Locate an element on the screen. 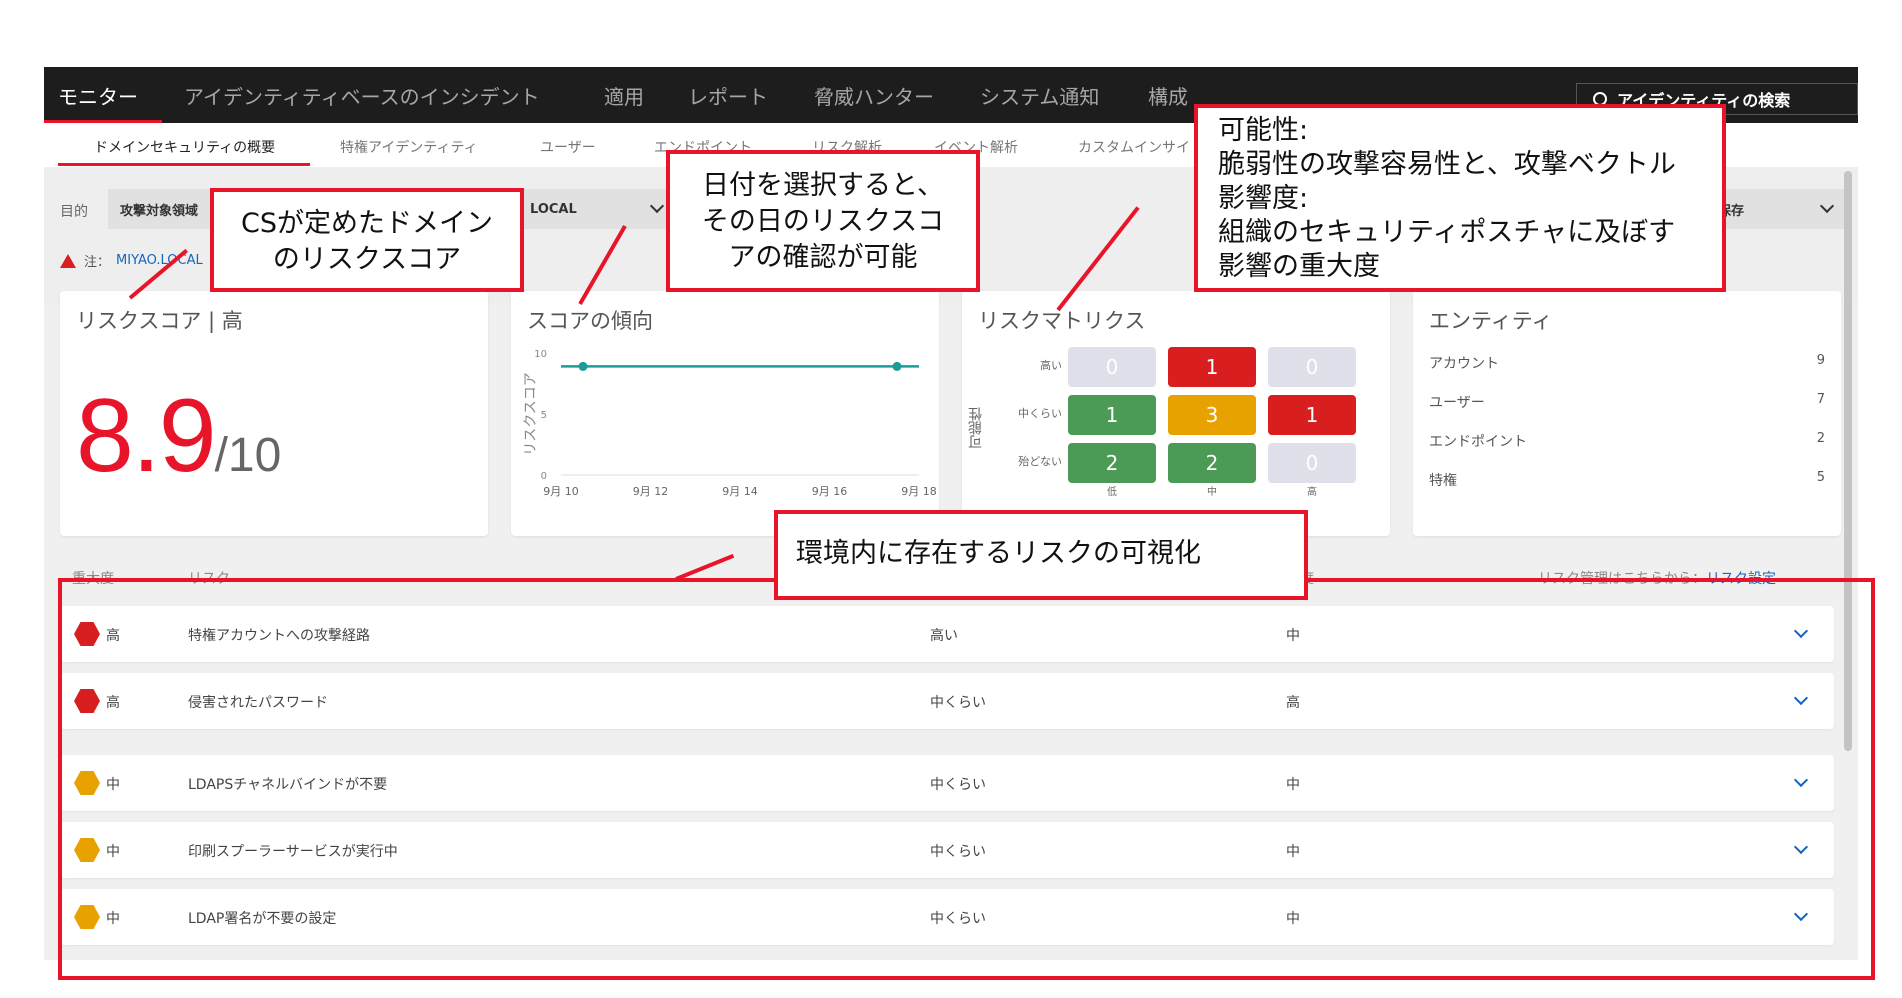 The width and height of the screenshot is (1902, 998). annotation-line: 影響度: is located at coordinates (1263, 198).